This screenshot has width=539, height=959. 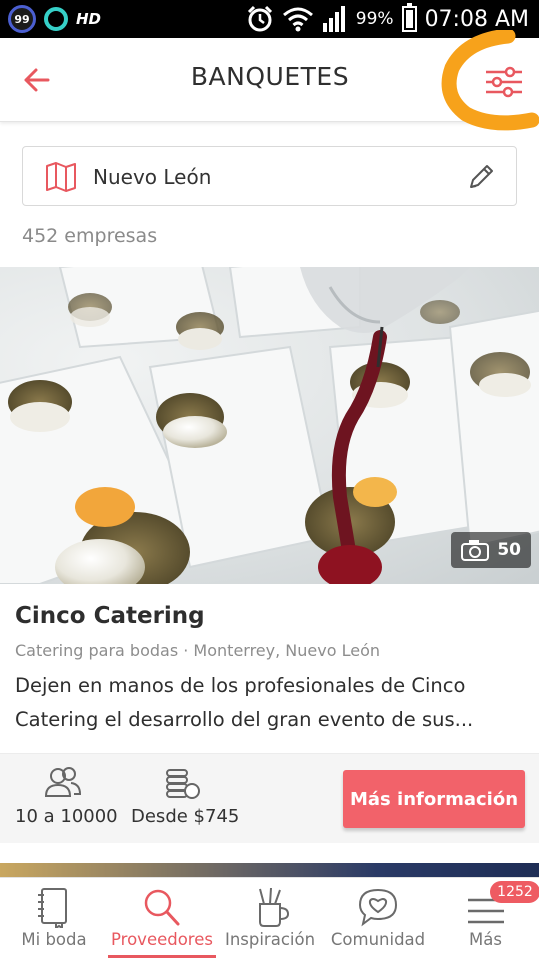 I want to click on hd-indicator: HD, so click(x=89, y=19).